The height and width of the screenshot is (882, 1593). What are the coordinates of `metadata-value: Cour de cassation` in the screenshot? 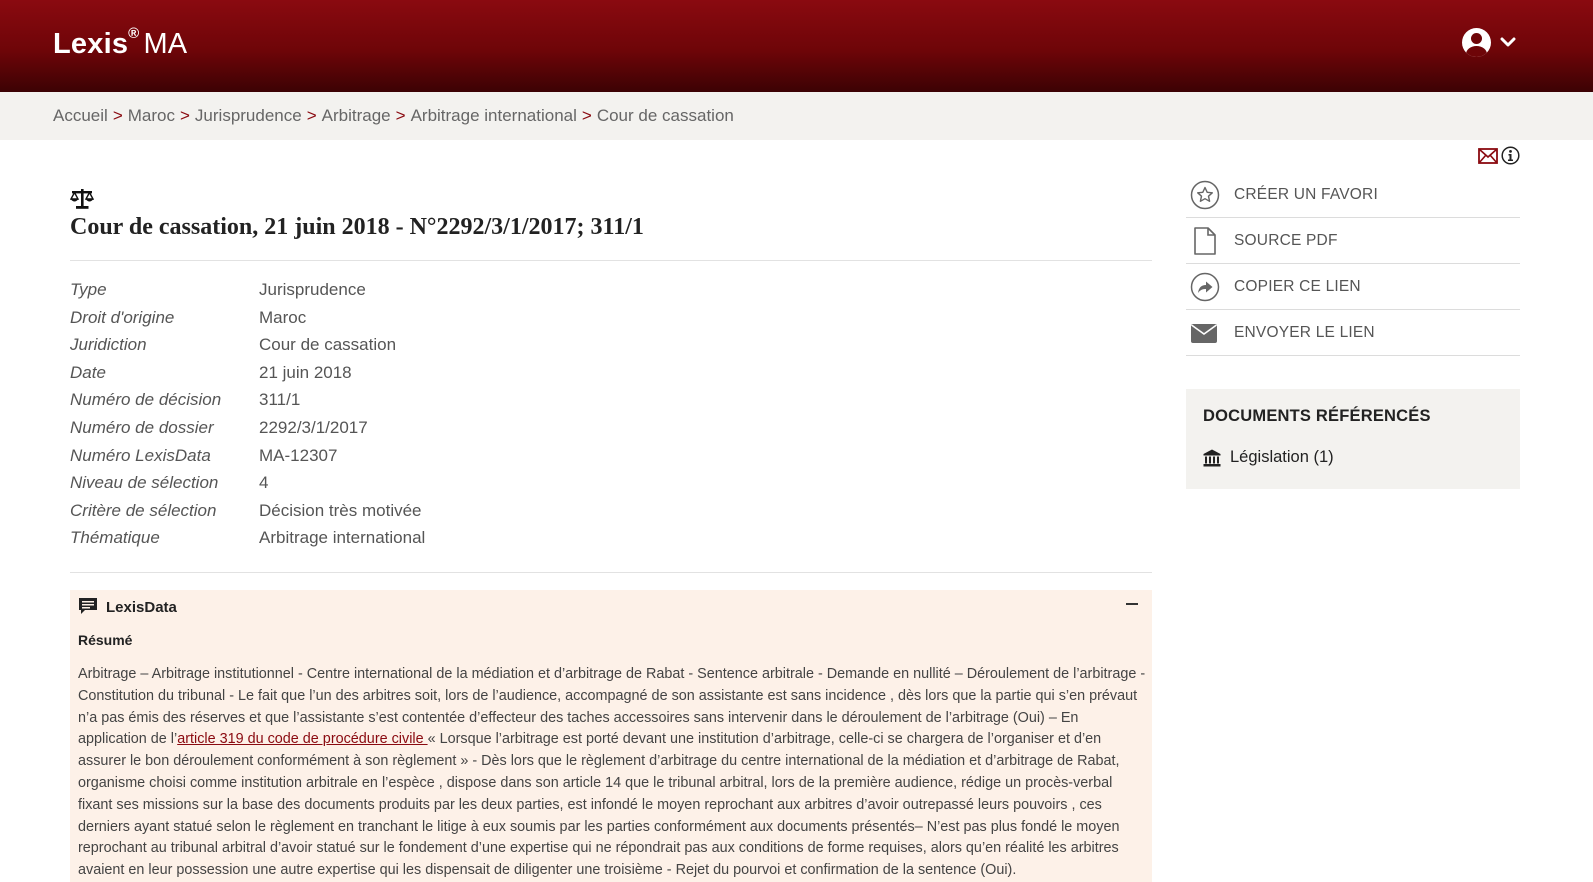 It's located at (328, 345).